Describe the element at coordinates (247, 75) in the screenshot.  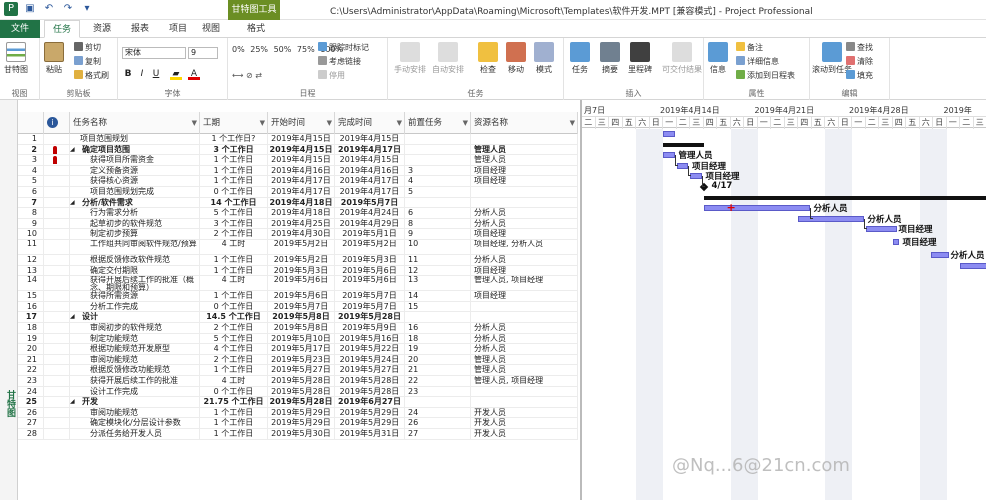
I see `link-tools-icon: ⟷ ⊘ ⇄` at that location.